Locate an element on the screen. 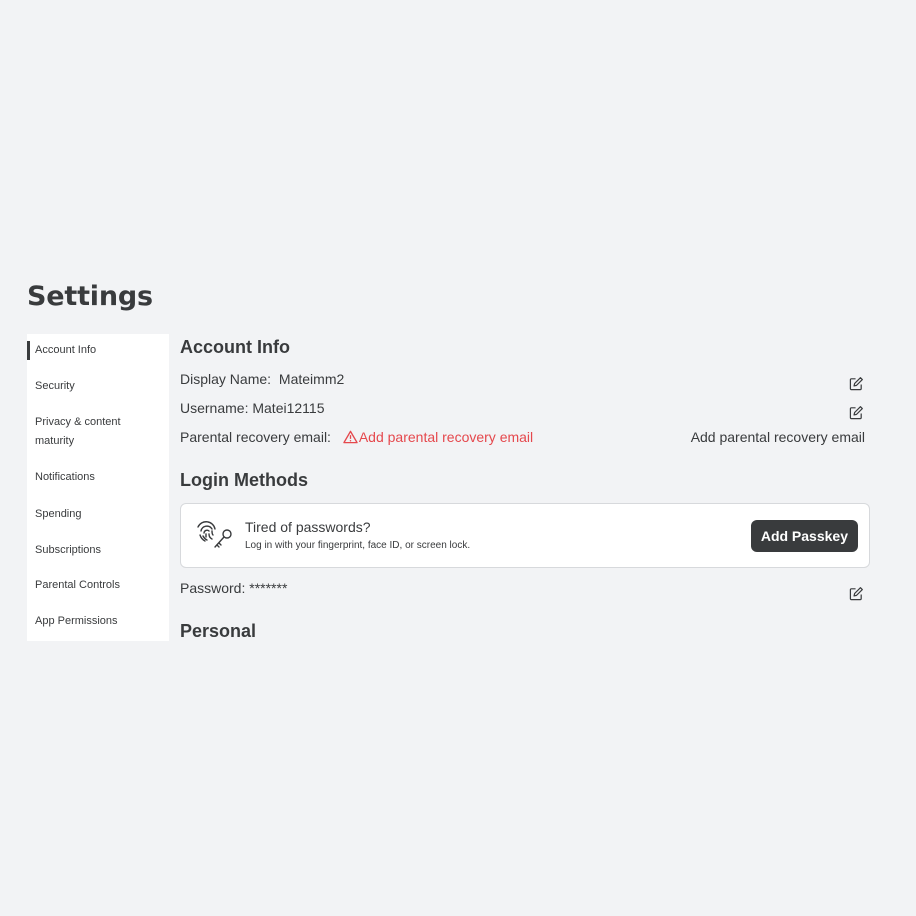 This screenshot has height=916, width=916. sidebar-item-subscriptions: Subscriptions is located at coordinates (98, 550).